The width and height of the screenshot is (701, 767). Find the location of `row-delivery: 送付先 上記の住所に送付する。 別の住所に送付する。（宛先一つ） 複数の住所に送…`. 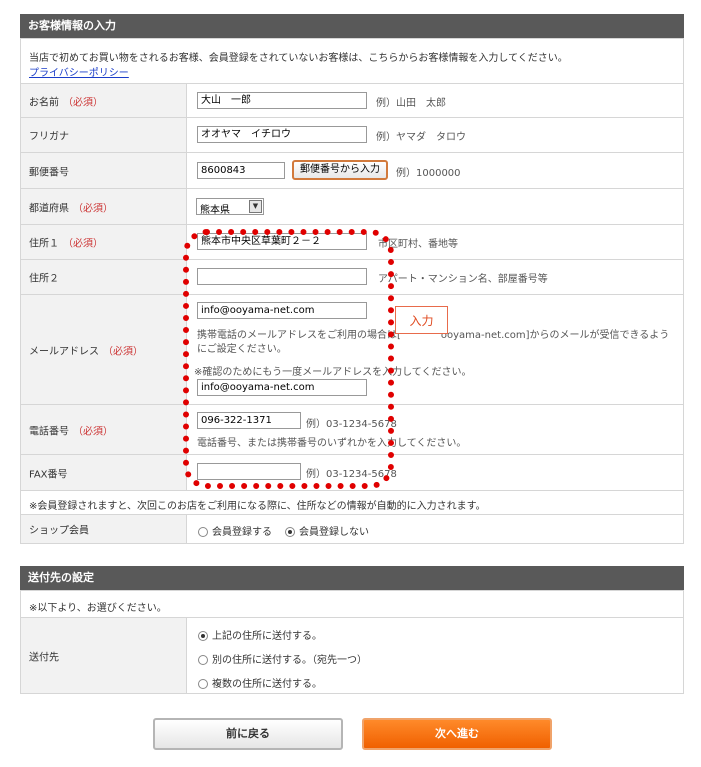

row-delivery: 送付先 上記の住所に送付する。 別の住所に送付する。（宛先一つ） 複数の住所に送… is located at coordinates (352, 656).